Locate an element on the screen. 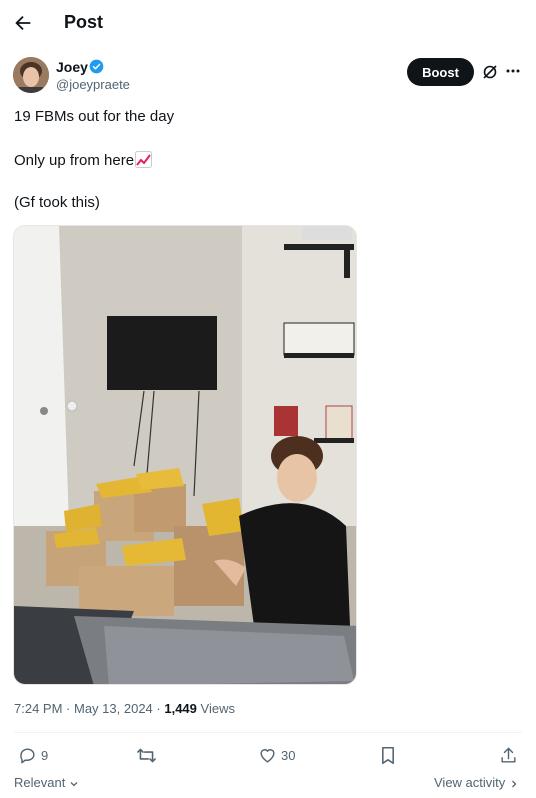 The width and height of the screenshot is (536, 798). post-time: 7:24 PM is located at coordinates (38, 708).